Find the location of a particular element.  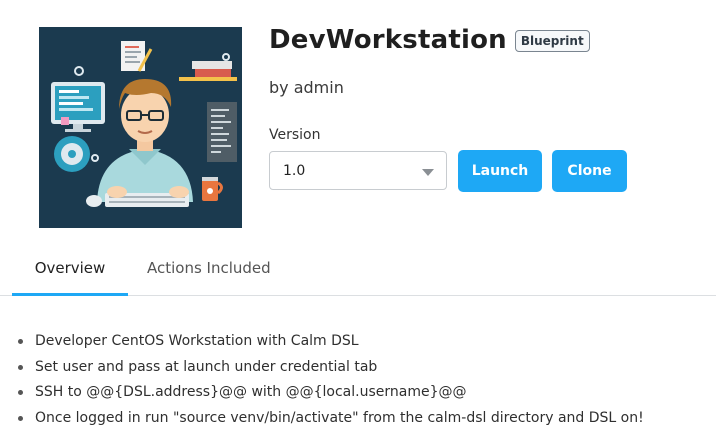

blueprint-illustration is located at coordinates (140, 127).